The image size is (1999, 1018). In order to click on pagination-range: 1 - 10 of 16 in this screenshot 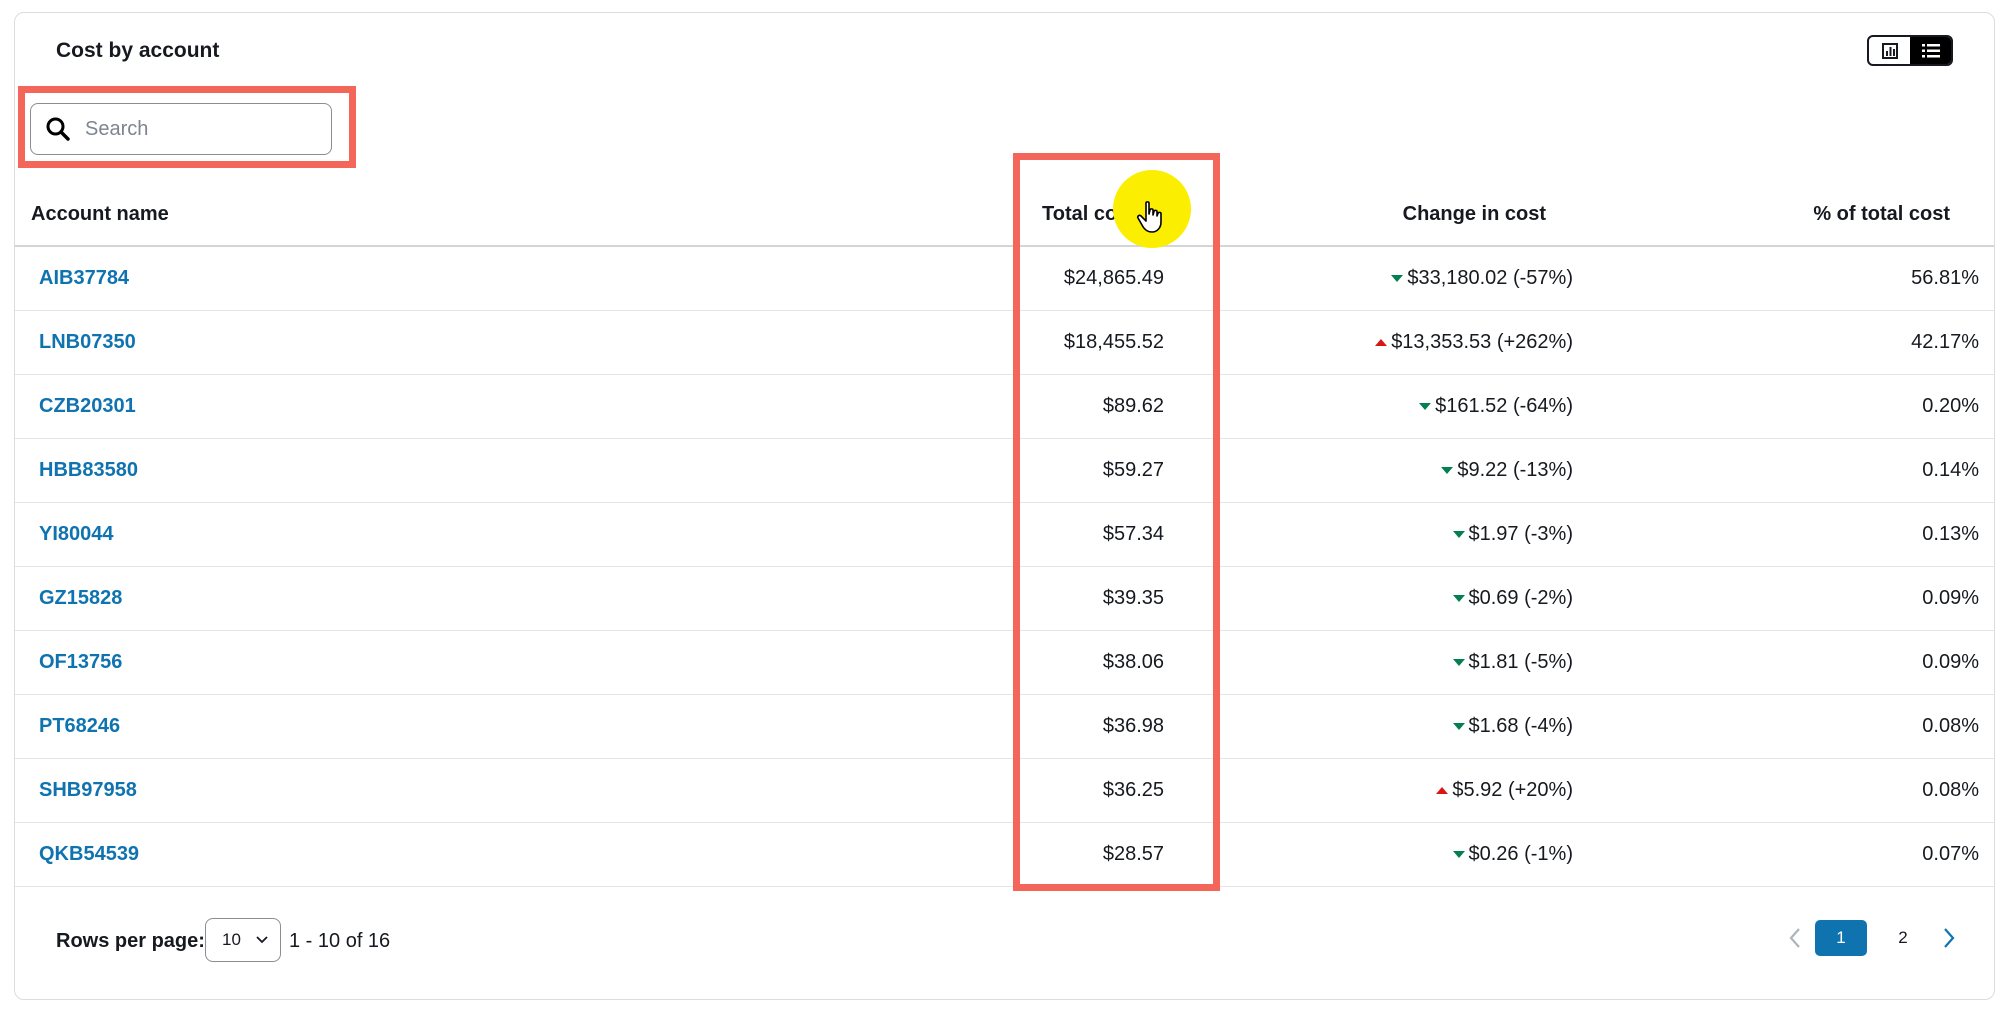, I will do `click(340, 941)`.